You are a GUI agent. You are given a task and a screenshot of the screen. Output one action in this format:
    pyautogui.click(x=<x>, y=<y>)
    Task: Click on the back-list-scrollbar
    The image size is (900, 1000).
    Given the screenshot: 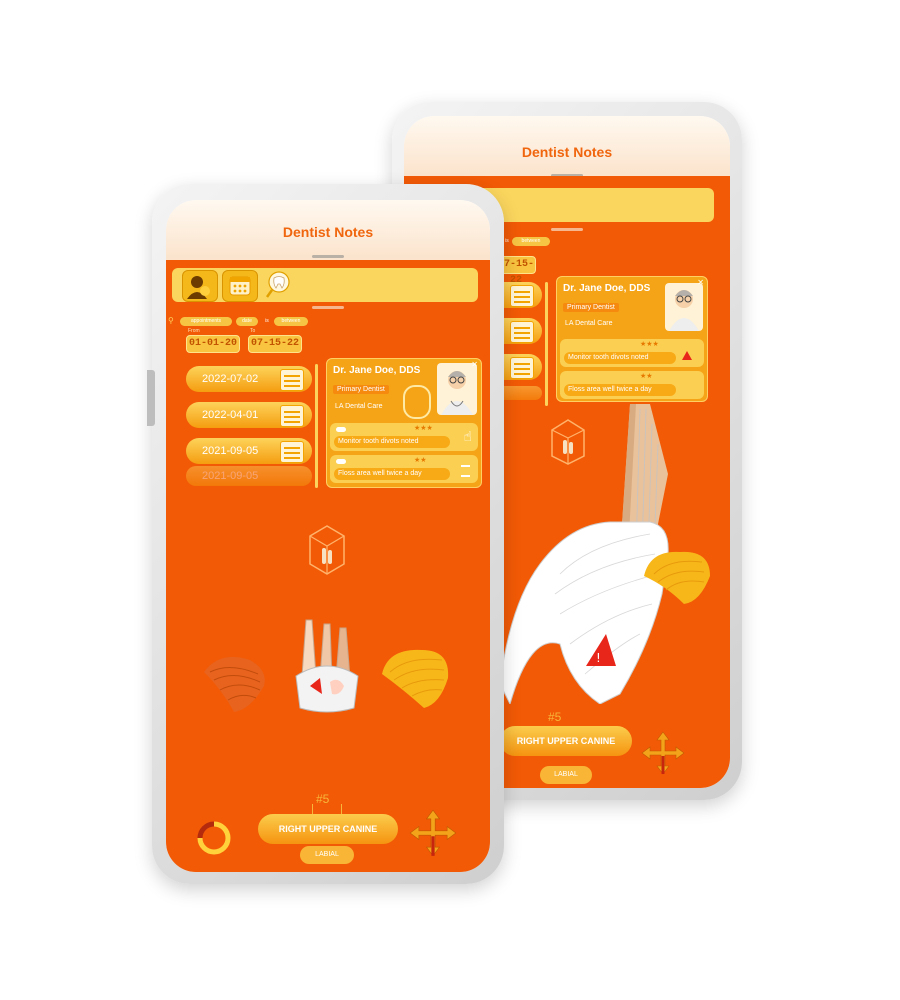 What is the action you would take?
    pyautogui.click(x=546, y=344)
    